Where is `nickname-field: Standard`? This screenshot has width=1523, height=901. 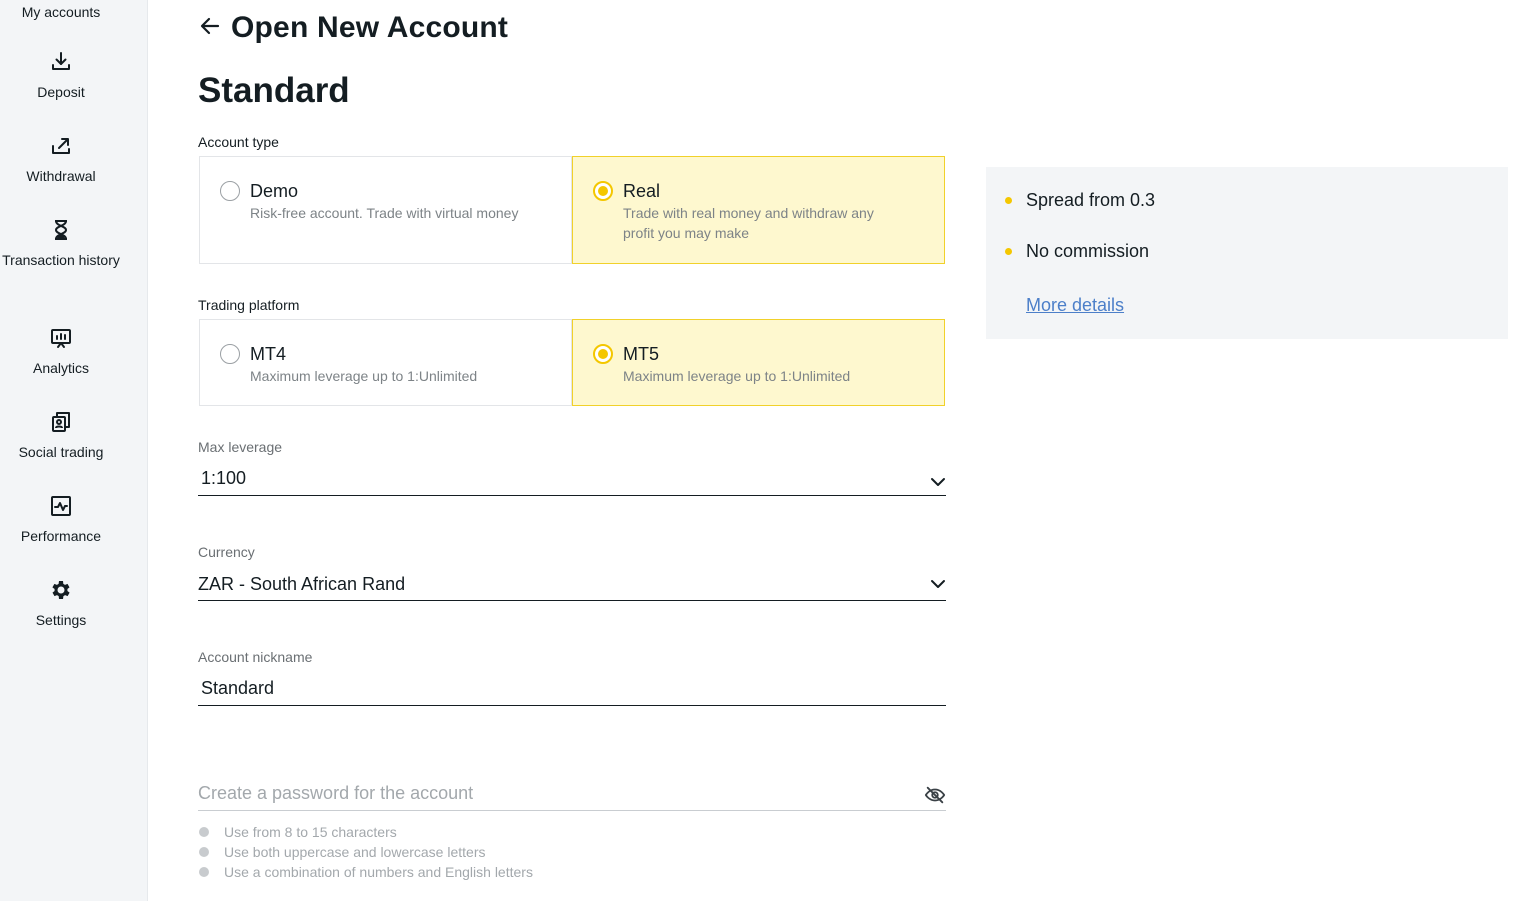
nickname-field: Standard is located at coordinates (572, 689).